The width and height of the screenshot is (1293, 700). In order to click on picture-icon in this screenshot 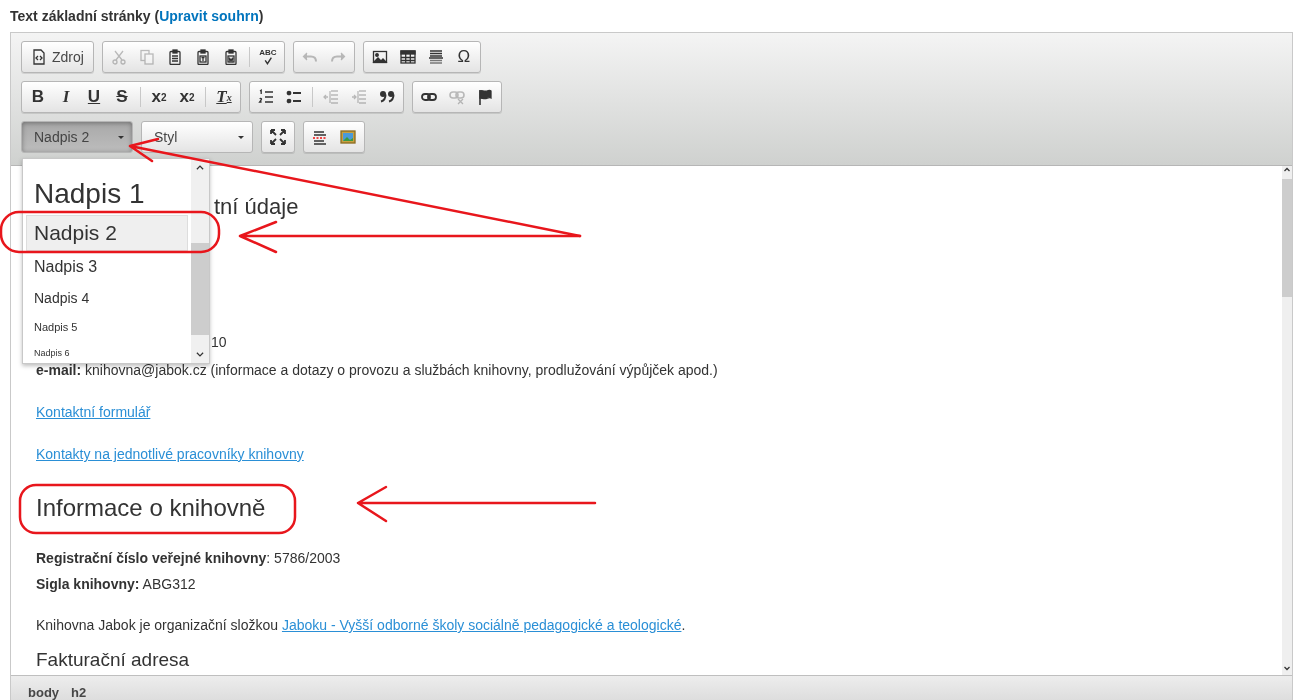, I will do `click(348, 137)`.